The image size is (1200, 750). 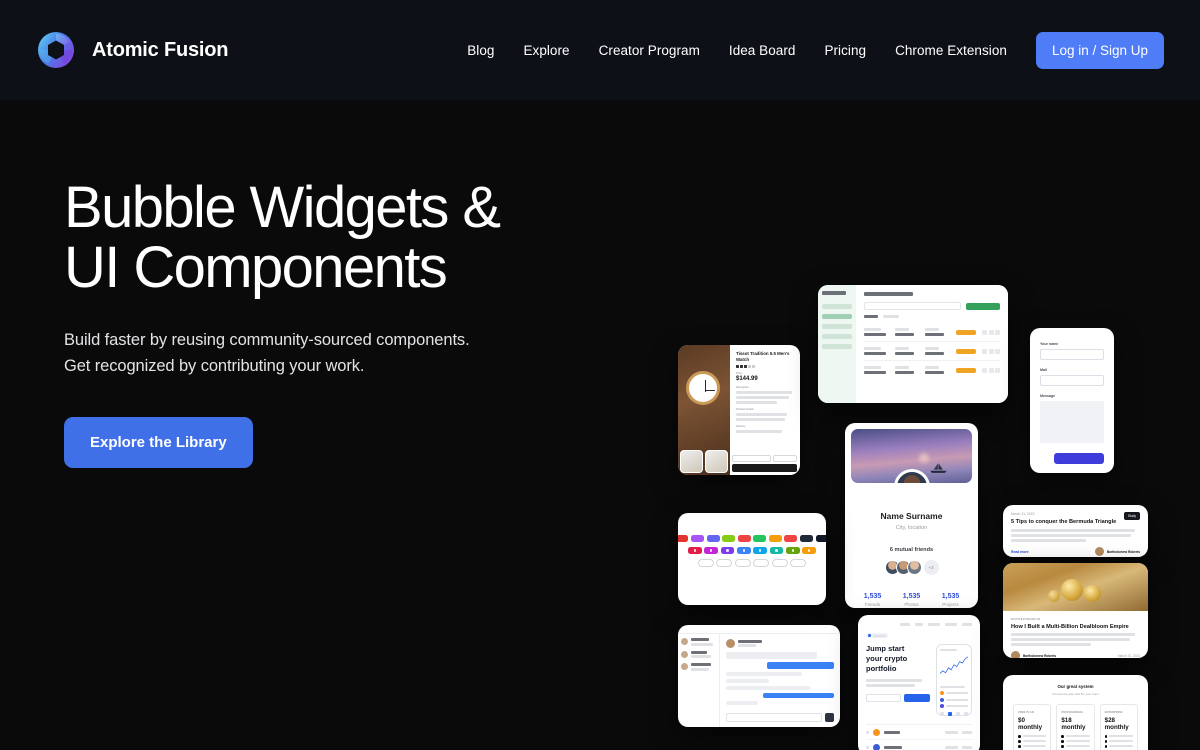 I want to click on badge-row-dotted, so click(x=752, y=550).